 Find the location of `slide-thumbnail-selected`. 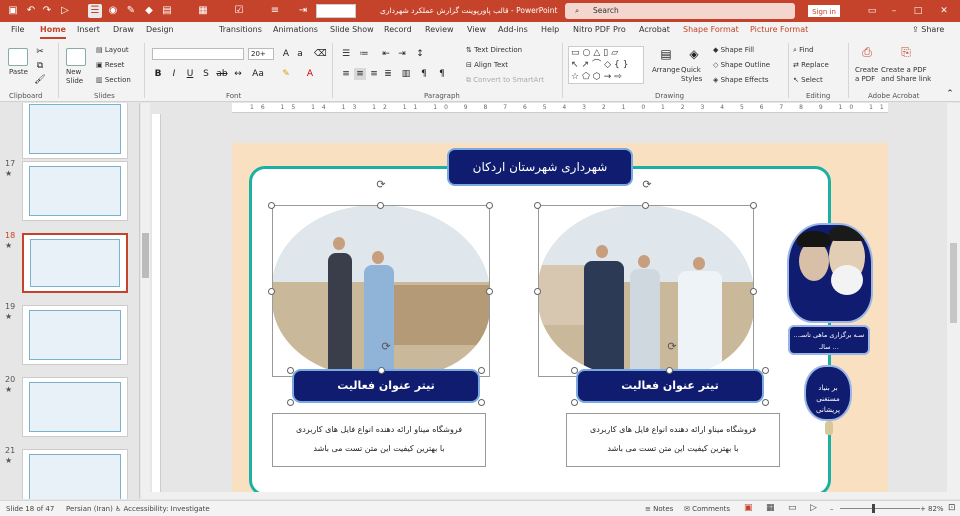

slide-thumbnail-selected is located at coordinates (75, 263).